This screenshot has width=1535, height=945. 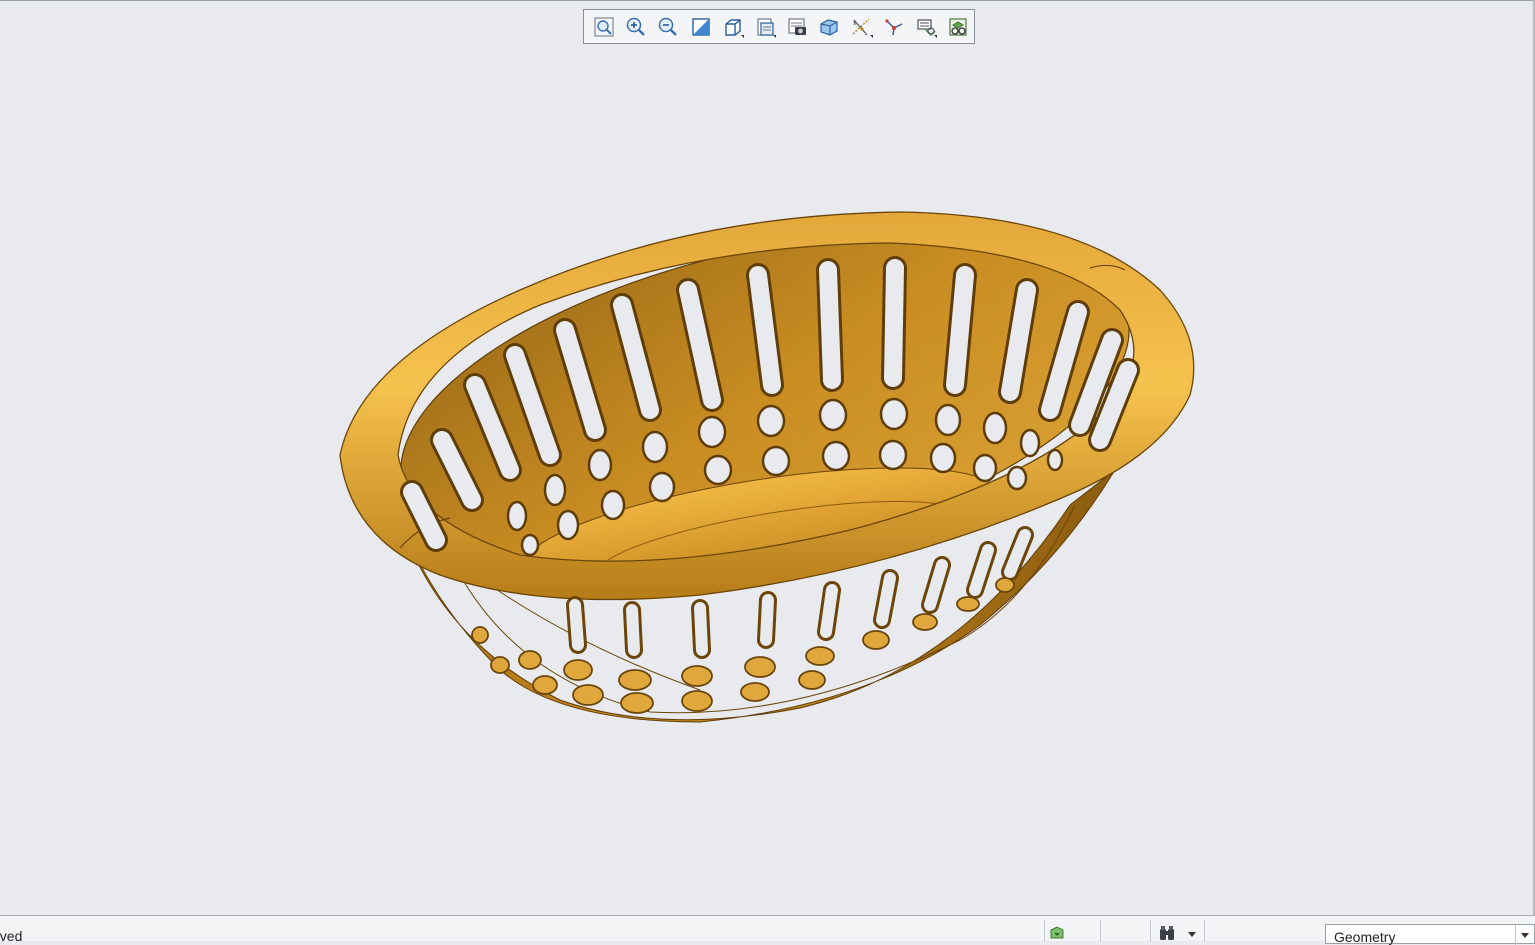 I want to click on appearance-button, so click(x=958, y=27).